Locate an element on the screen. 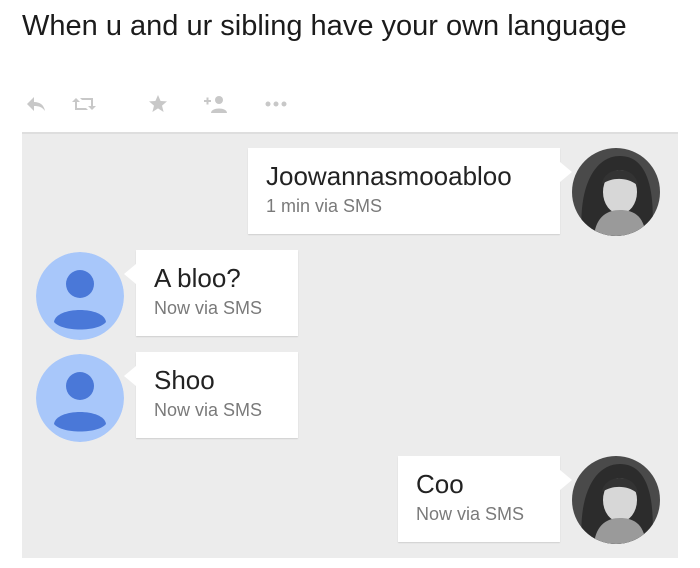 The image size is (700, 568). message-text: Shoo is located at coordinates (184, 380).